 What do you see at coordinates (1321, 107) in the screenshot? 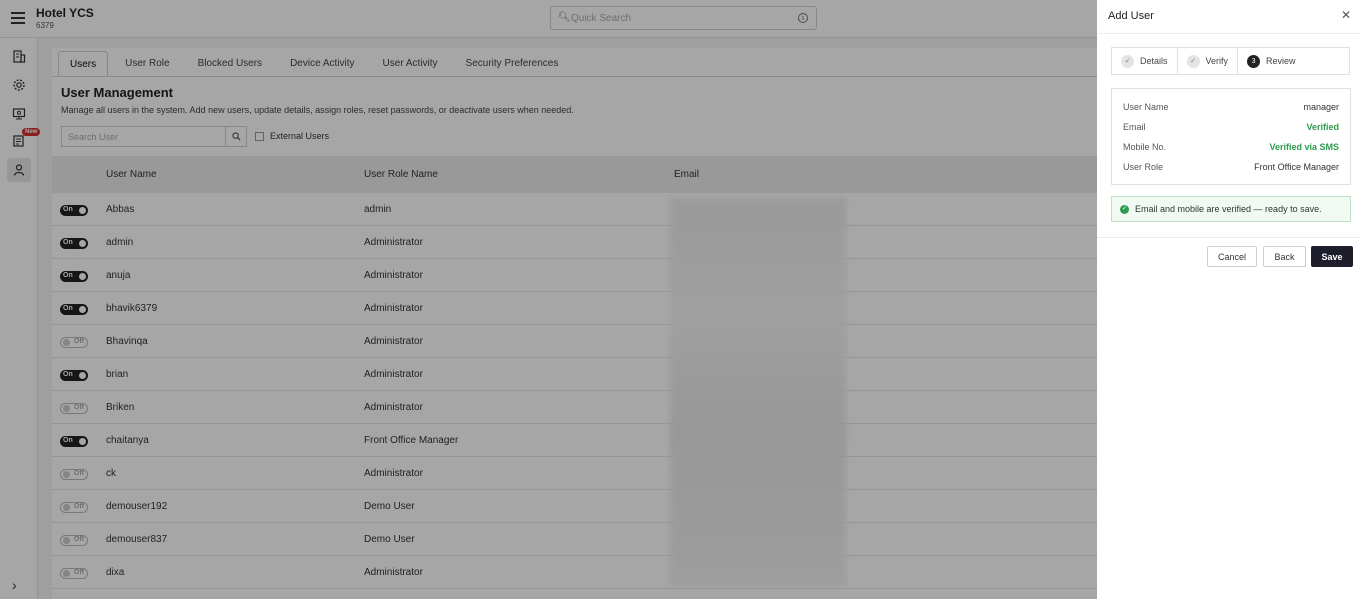
I see `review-value: manager` at bounding box center [1321, 107].